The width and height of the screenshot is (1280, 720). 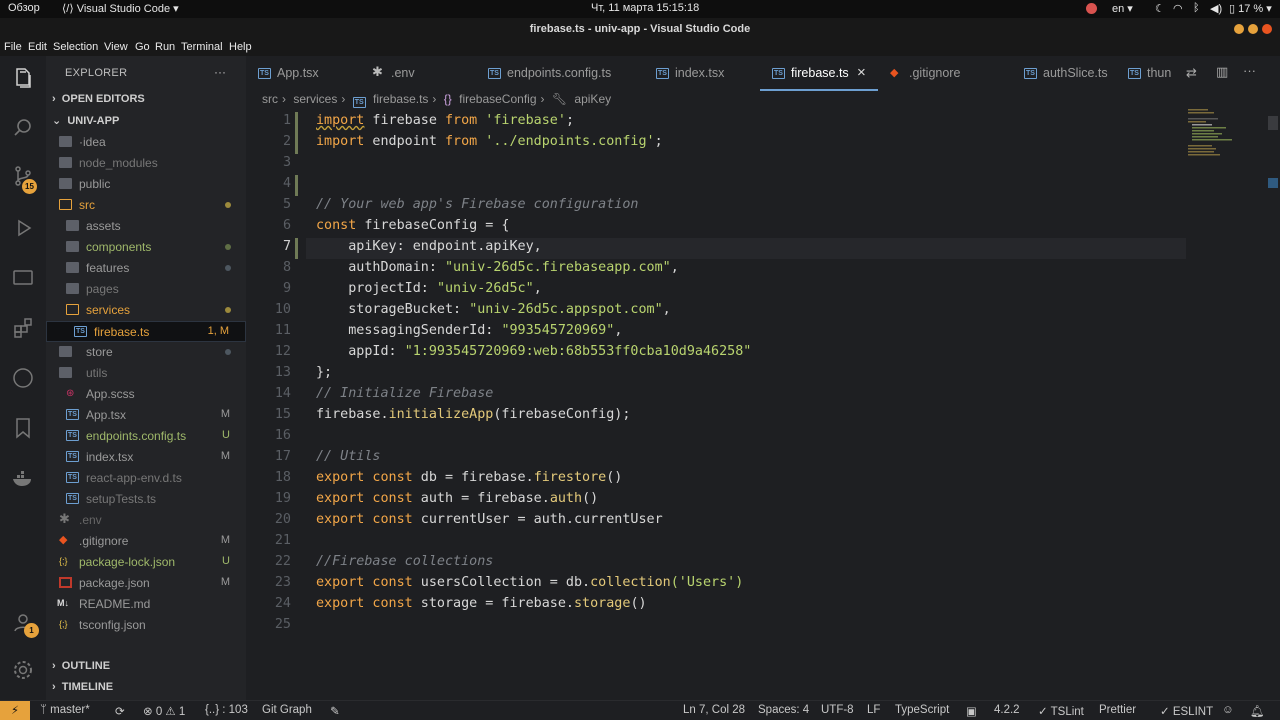 What do you see at coordinates (23, 428) in the screenshot?
I see `bookmark-icon` at bounding box center [23, 428].